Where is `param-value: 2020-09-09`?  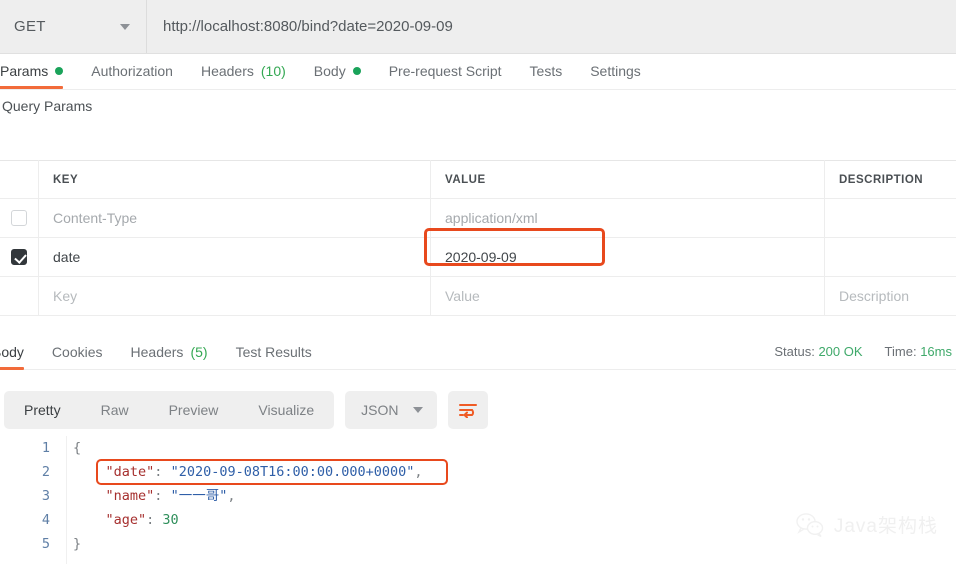 param-value: 2020-09-09 is located at coordinates (481, 257).